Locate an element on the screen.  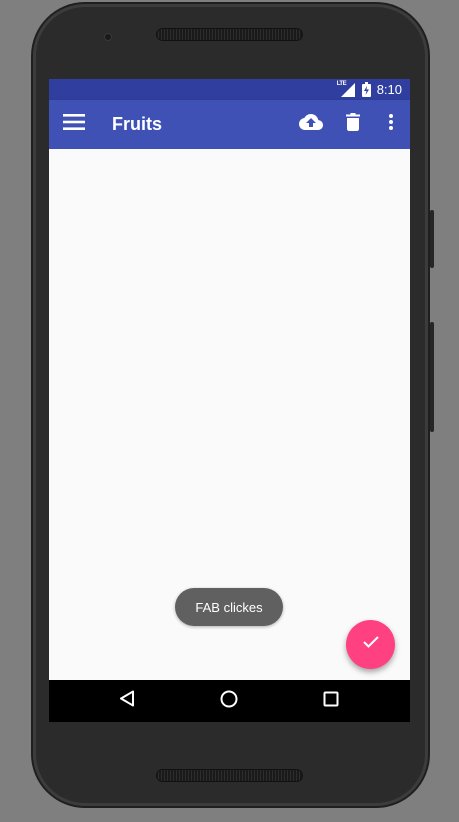
back-triangle-icon is located at coordinates (127, 701).